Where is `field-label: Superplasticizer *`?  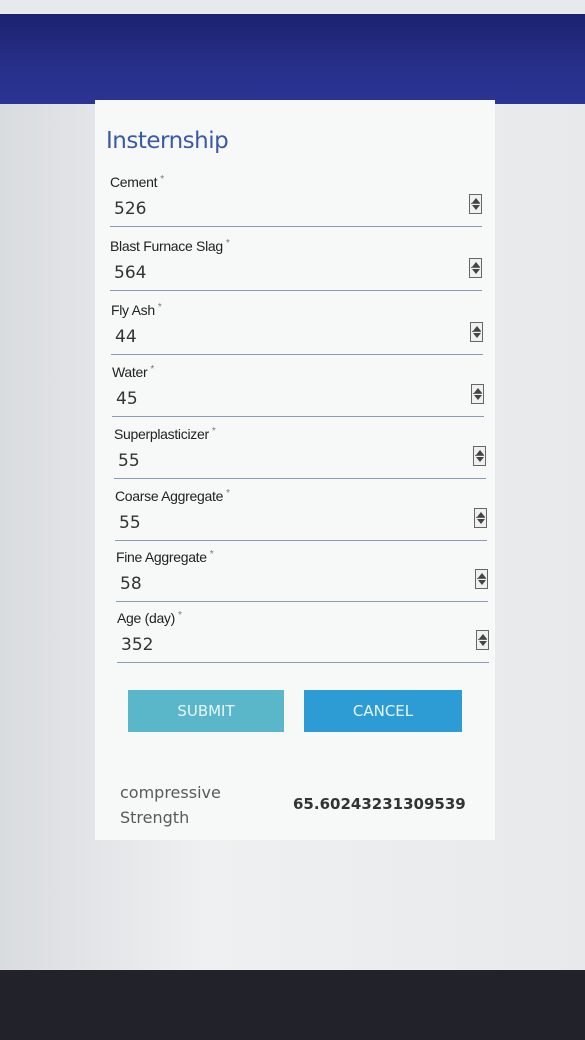
field-label: Superplasticizer * is located at coordinates (165, 434).